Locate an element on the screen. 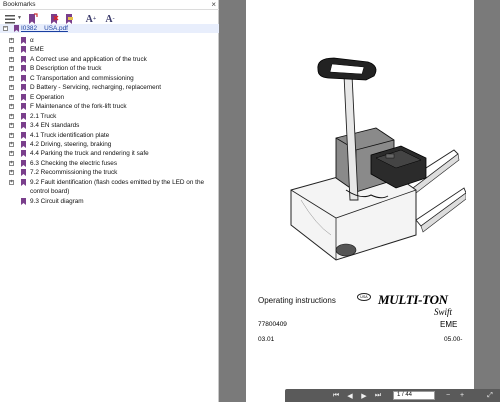 Image resolution: width=500 pixels, height=402 pixels. bookmark-item: +3.4 EN standards is located at coordinates (109, 125).